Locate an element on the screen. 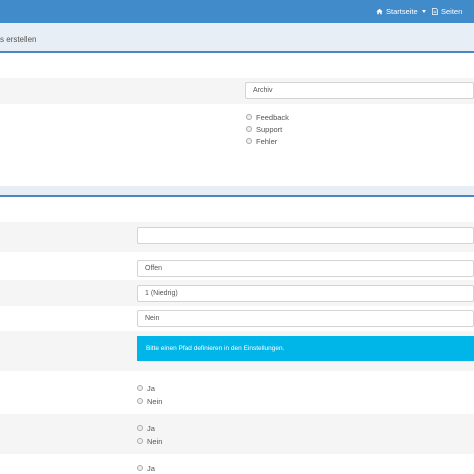  panel-heading-create: s erstellen is located at coordinates (237, 38).